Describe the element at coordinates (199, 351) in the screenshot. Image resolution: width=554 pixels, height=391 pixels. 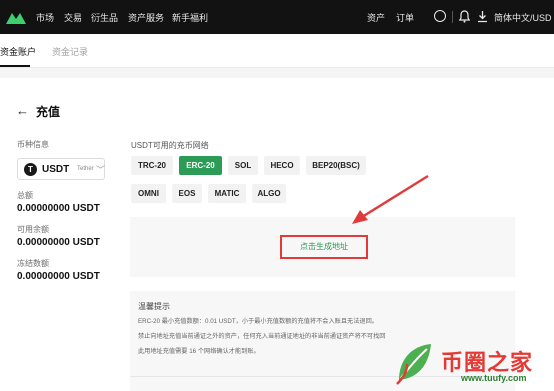
I see `tips-line-confirmations: 此用地址充值需要 16 个网络确认才能到账。` at that location.